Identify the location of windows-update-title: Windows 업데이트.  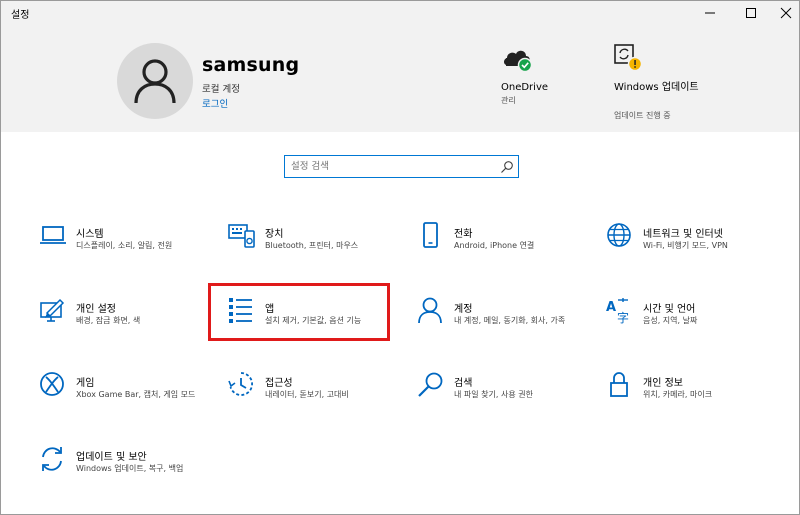
(656, 87).